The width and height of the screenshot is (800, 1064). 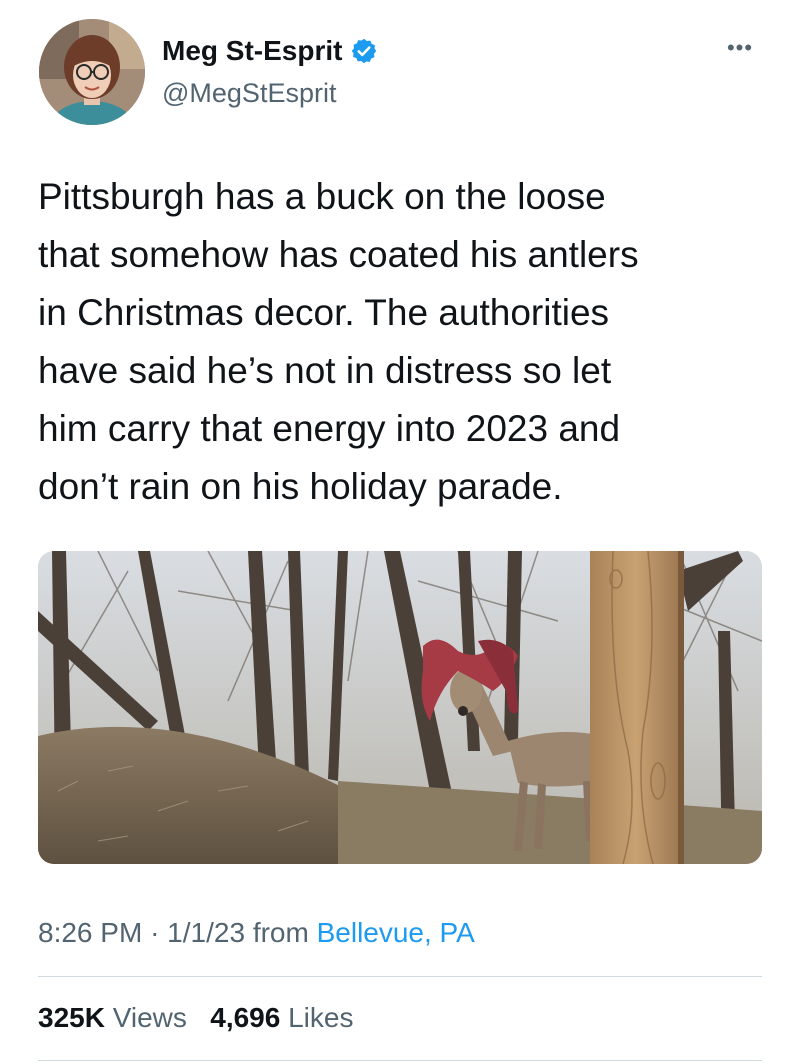 What do you see at coordinates (149, 1017) in the screenshot?
I see `views-label: Views` at bounding box center [149, 1017].